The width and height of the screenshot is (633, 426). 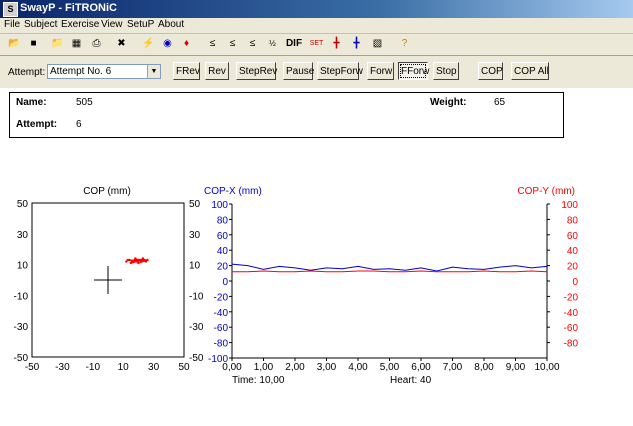 What do you see at coordinates (500, 102) in the screenshot?
I see `weight-value: 65` at bounding box center [500, 102].